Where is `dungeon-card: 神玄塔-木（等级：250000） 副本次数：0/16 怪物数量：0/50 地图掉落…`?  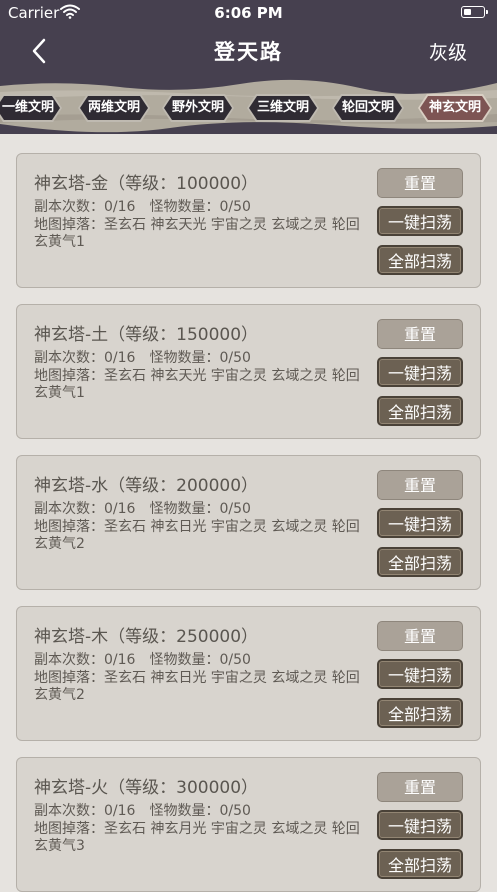 dungeon-card: 神玄塔-木（等级：250000） 副本次数：0/16 怪物数量：0/50 地图掉落… is located at coordinates (248, 673).